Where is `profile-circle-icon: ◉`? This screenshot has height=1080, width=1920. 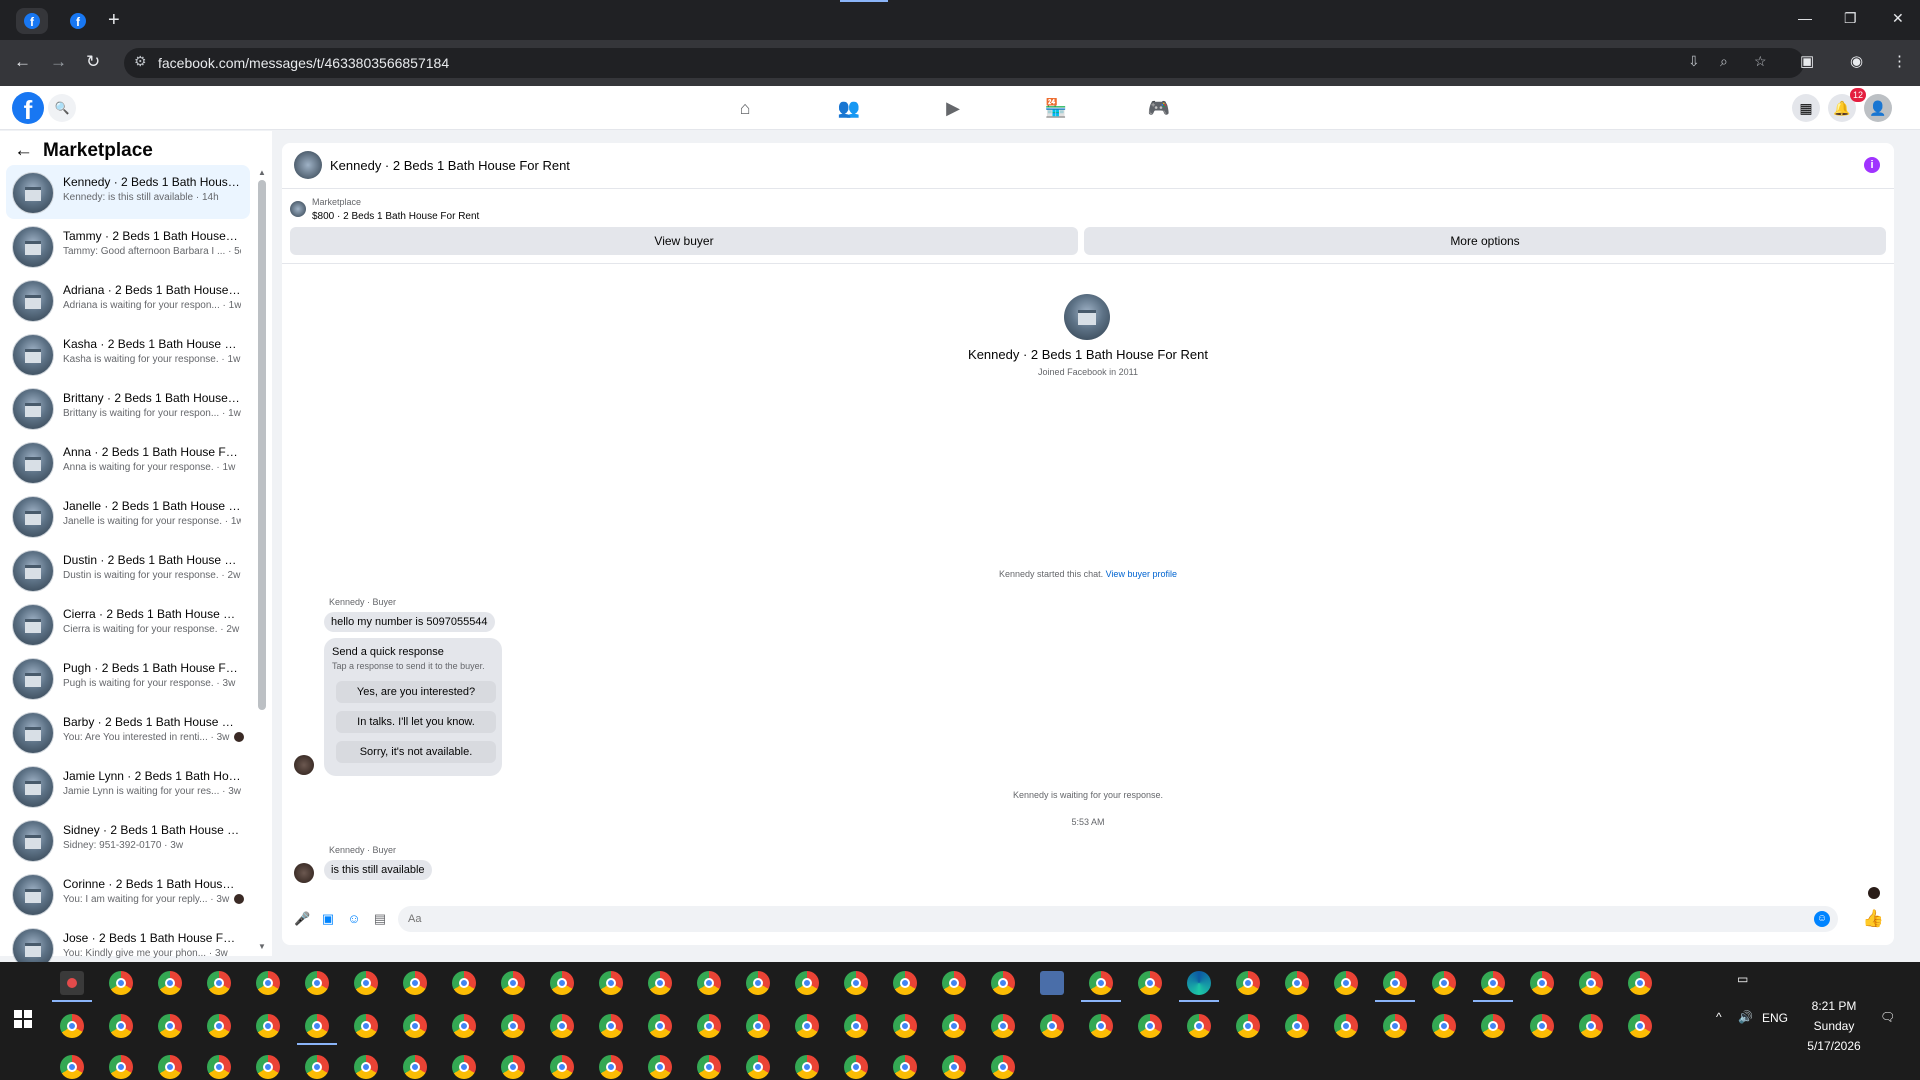 profile-circle-icon: ◉ is located at coordinates (1856, 61).